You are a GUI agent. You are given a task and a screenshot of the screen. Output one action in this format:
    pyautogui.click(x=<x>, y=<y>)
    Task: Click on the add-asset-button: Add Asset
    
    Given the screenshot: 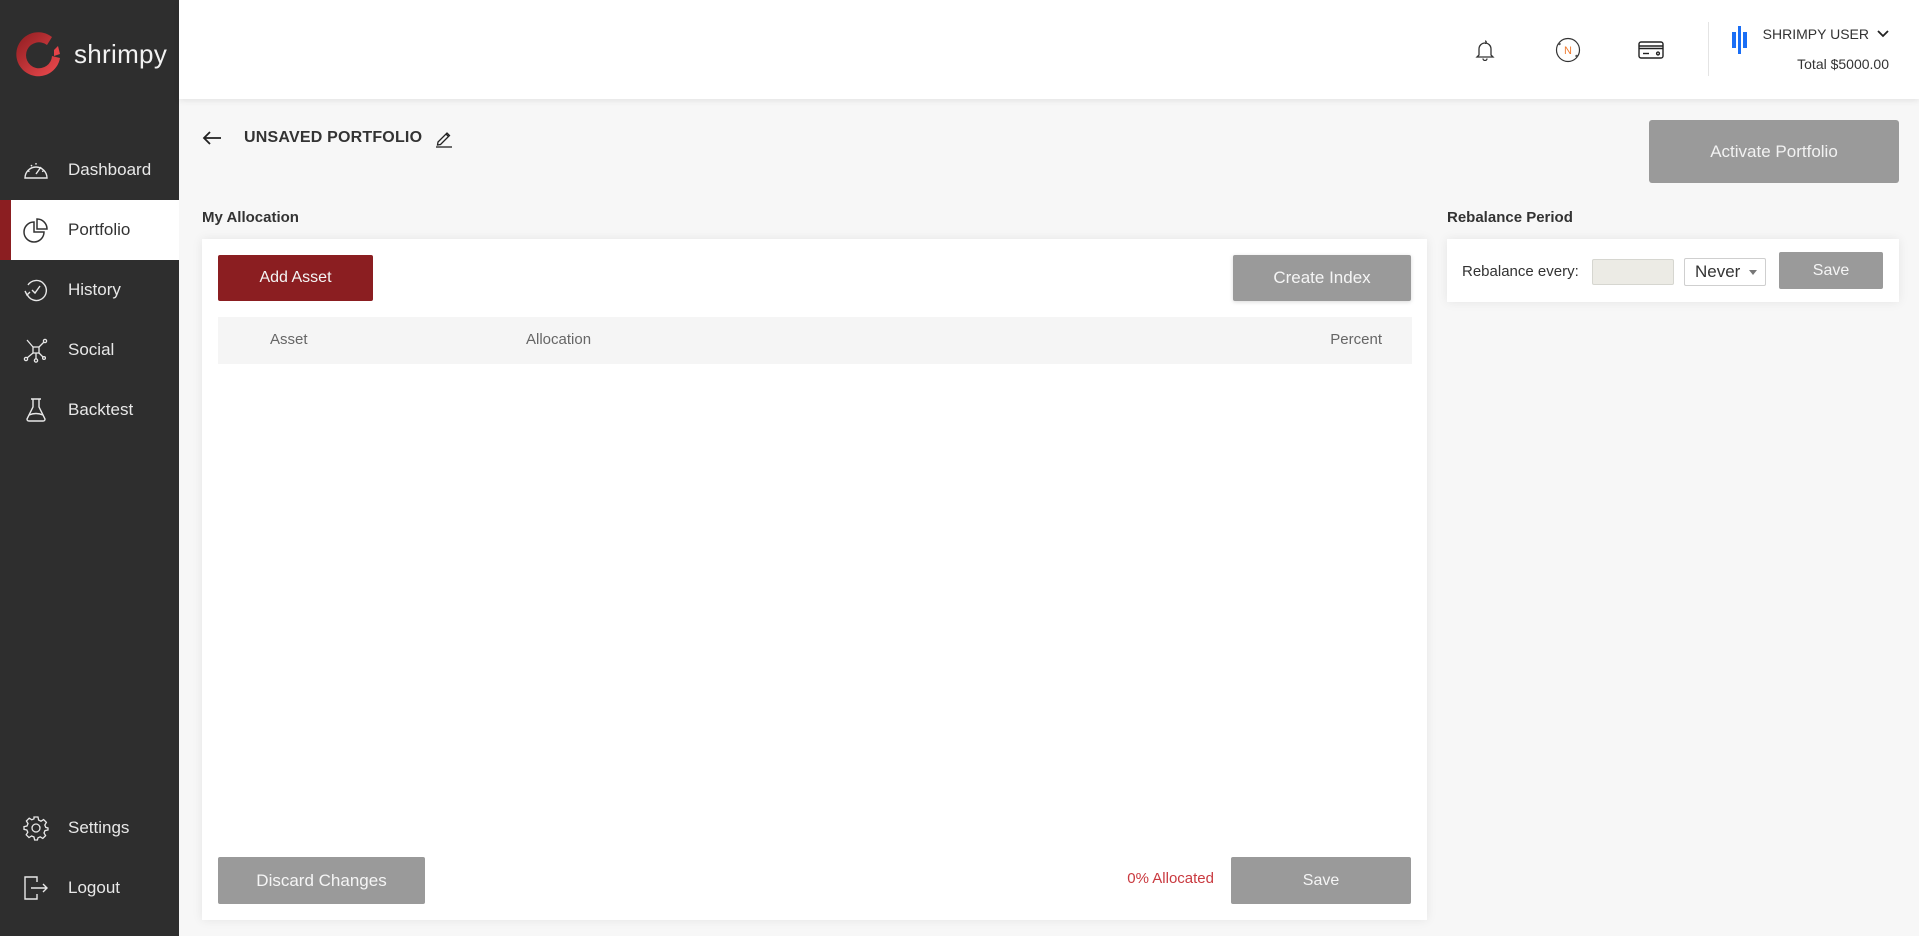 What is the action you would take?
    pyautogui.click(x=295, y=278)
    